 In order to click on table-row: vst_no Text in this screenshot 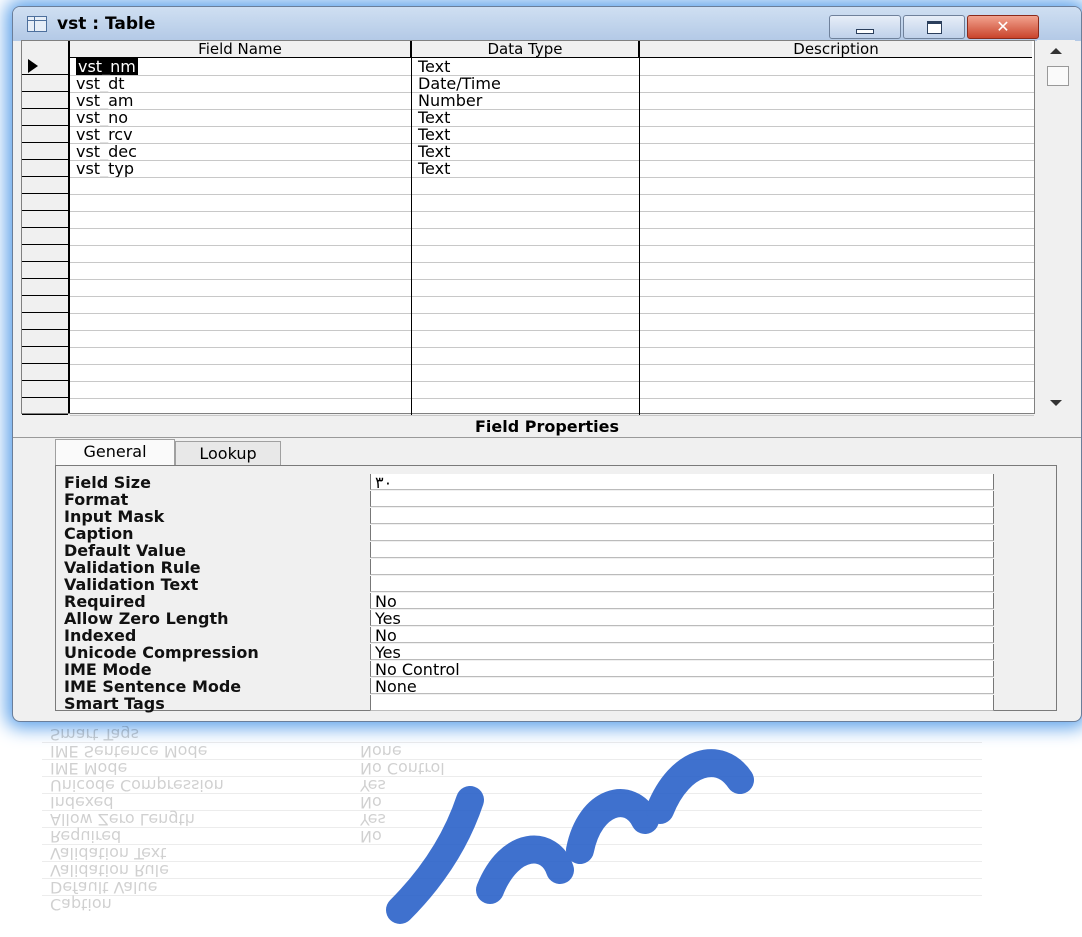, I will do `click(552, 118)`.